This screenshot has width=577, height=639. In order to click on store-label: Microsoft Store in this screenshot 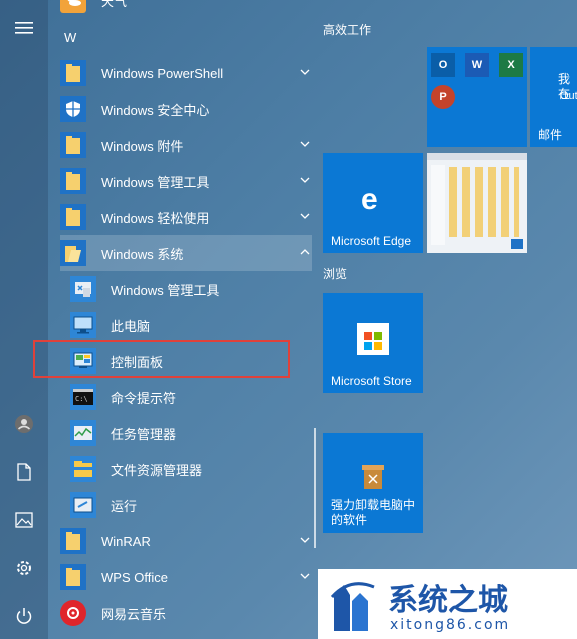, I will do `click(371, 381)`.